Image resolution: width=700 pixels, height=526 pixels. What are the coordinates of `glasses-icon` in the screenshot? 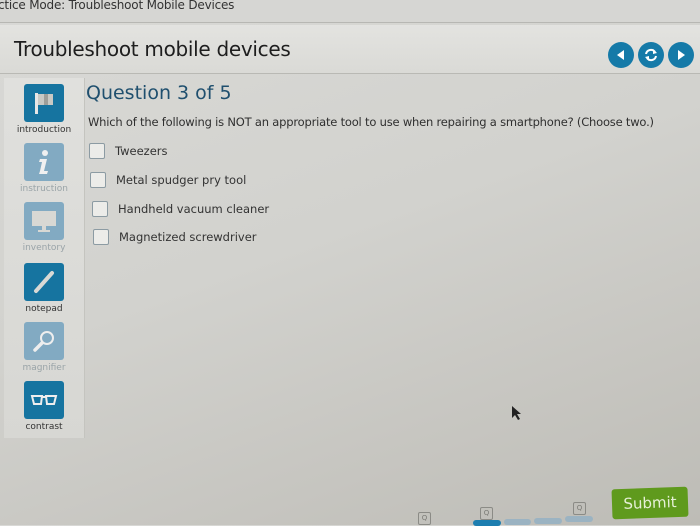 It's located at (44, 400).